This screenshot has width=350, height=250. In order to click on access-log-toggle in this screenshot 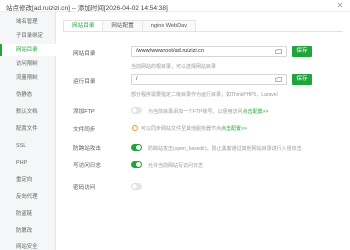, I will do `click(136, 164)`.